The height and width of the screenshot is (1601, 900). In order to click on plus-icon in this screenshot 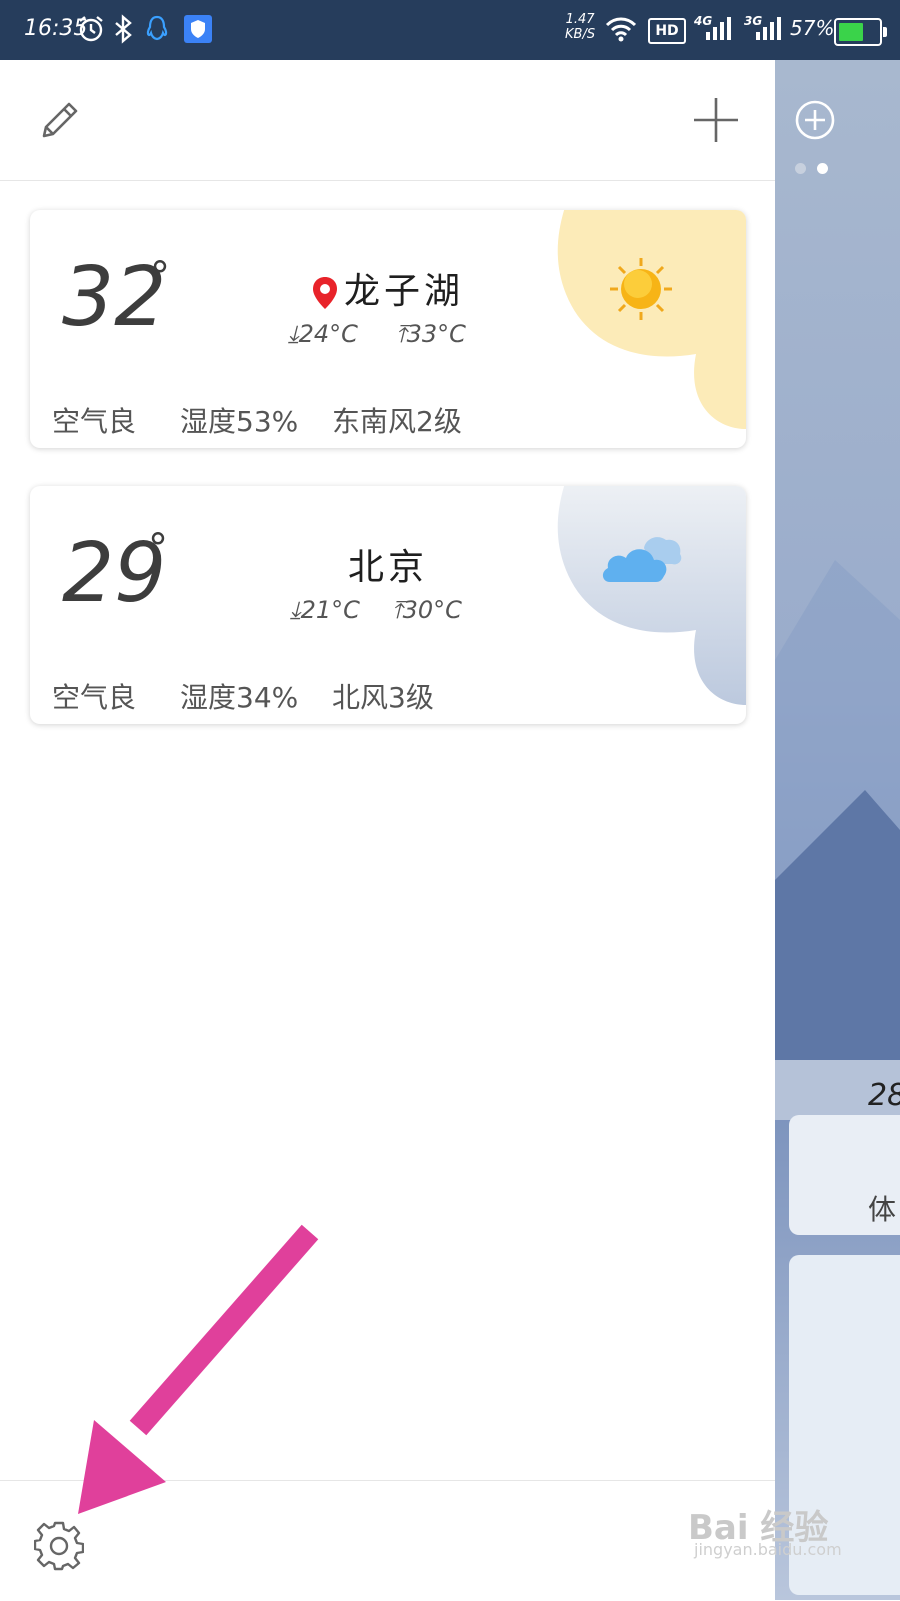, I will do `click(716, 120)`.